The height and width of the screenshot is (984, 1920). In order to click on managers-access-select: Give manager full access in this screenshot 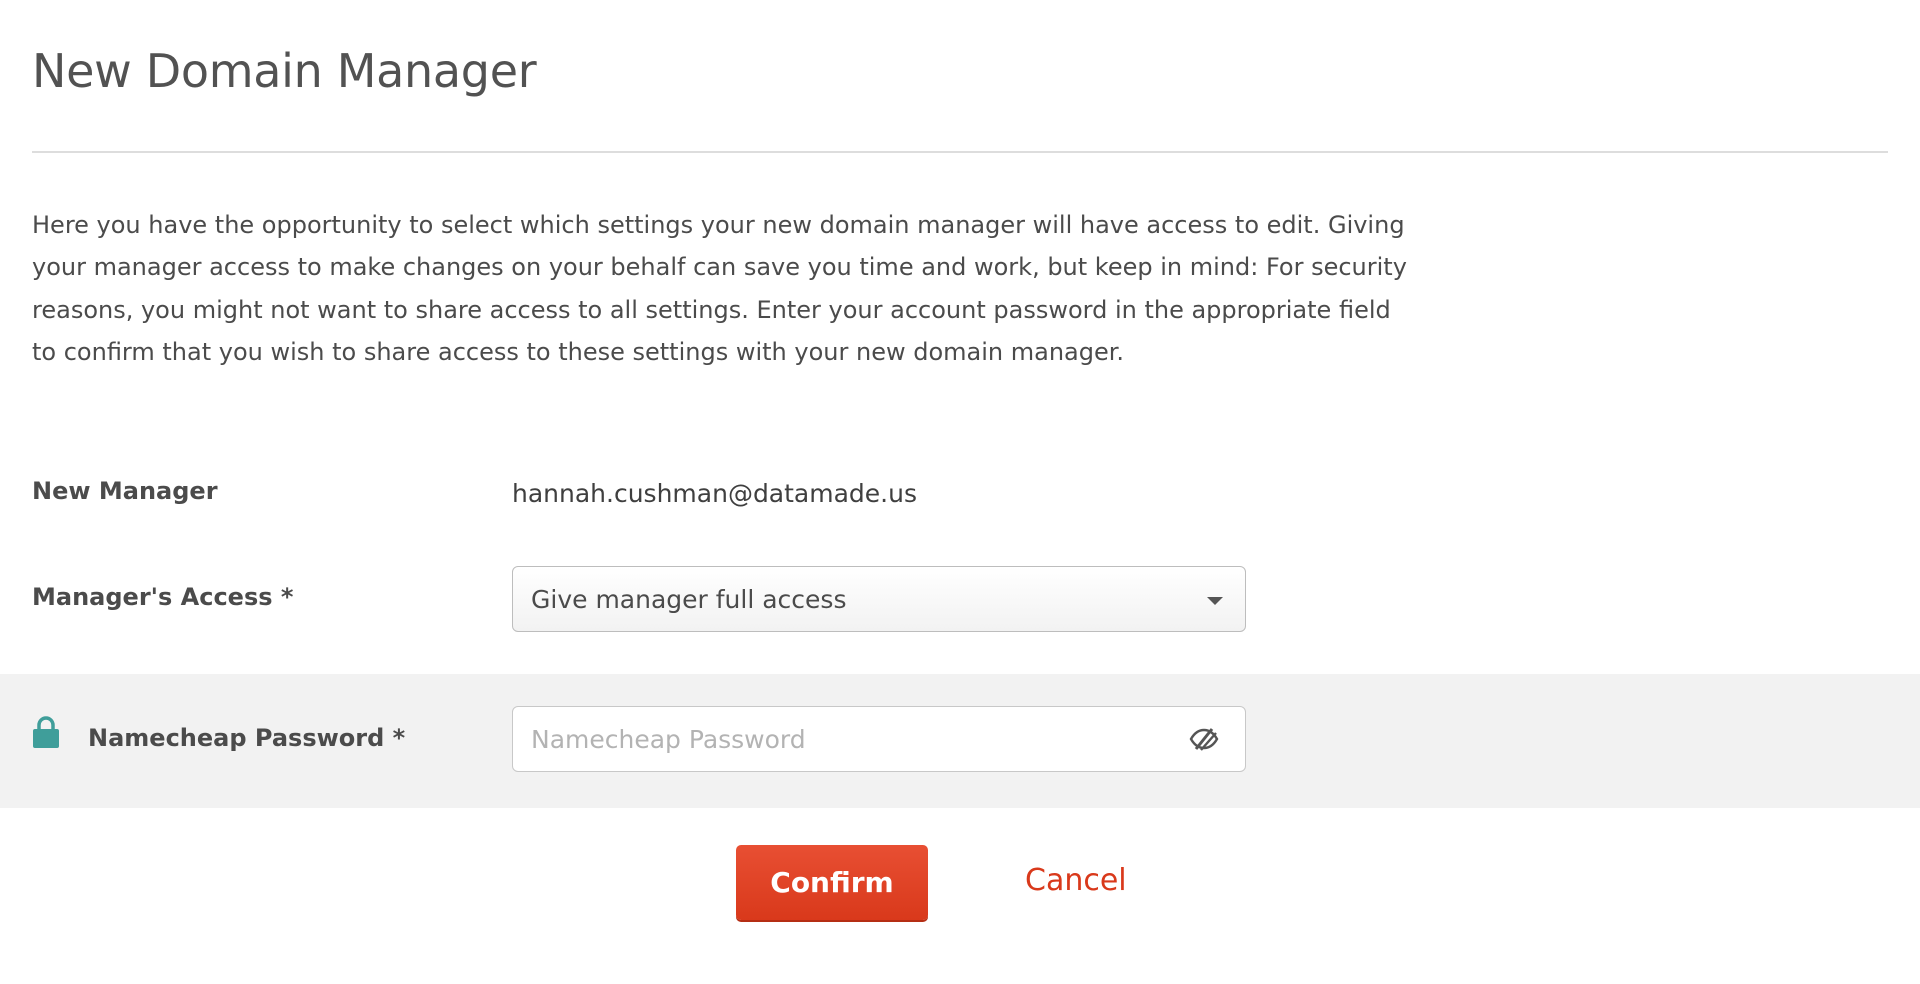, I will do `click(879, 599)`.